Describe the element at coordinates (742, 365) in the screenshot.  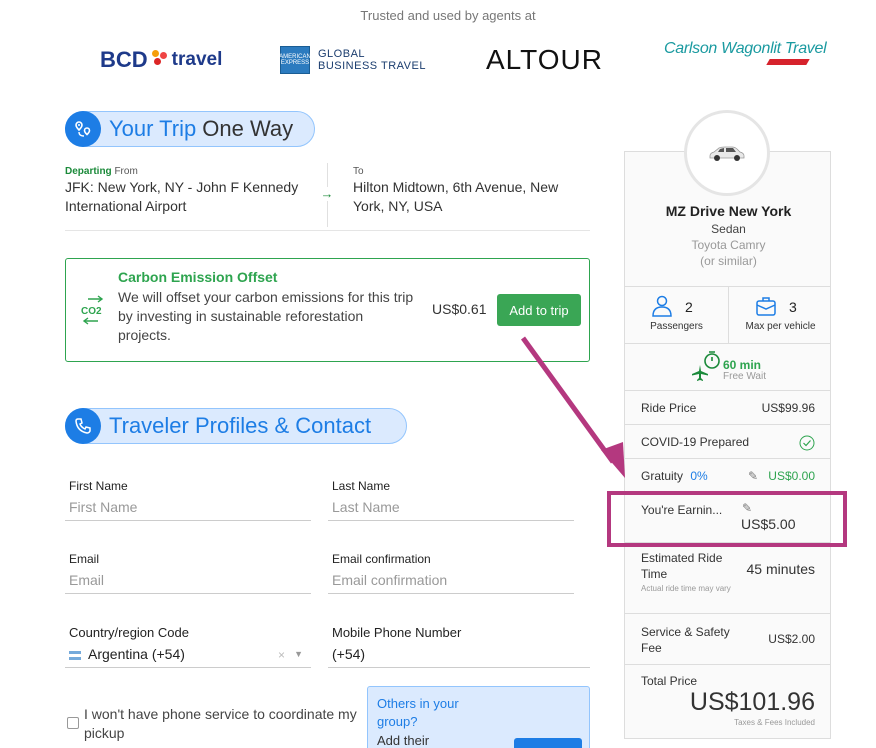
I see `free-wait-time: 60 min` at that location.